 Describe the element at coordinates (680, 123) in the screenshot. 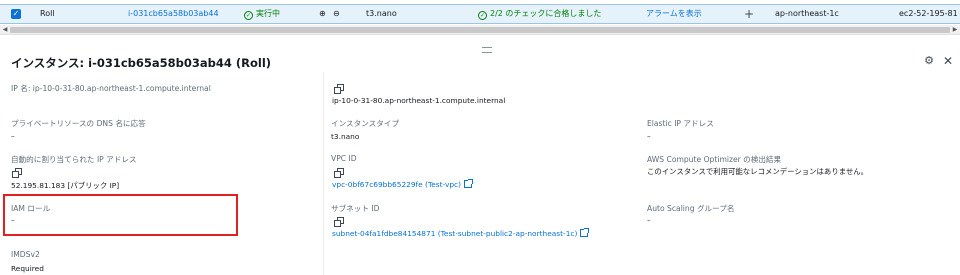

I see `elastic-ip-label: Elastic IP アドレス` at that location.